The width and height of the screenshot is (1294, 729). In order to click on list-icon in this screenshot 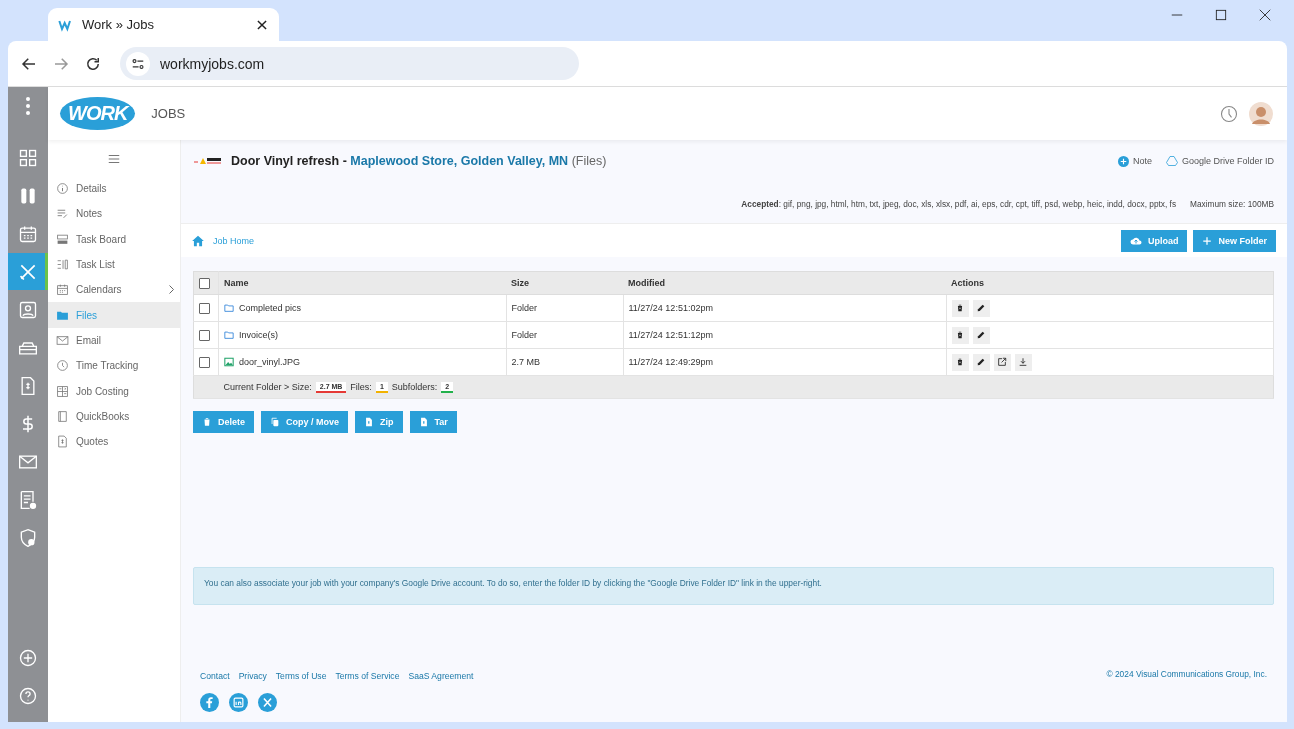, I will do `click(62, 265)`.